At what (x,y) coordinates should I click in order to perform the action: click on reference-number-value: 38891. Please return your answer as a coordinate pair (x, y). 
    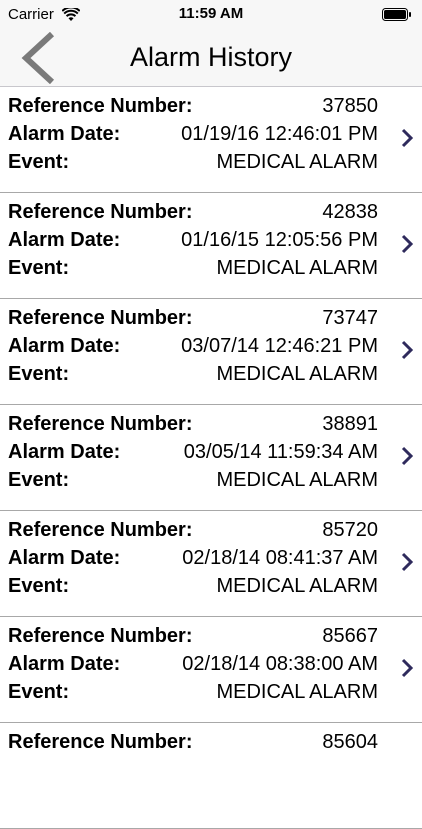
    Looking at the image, I should click on (350, 424).